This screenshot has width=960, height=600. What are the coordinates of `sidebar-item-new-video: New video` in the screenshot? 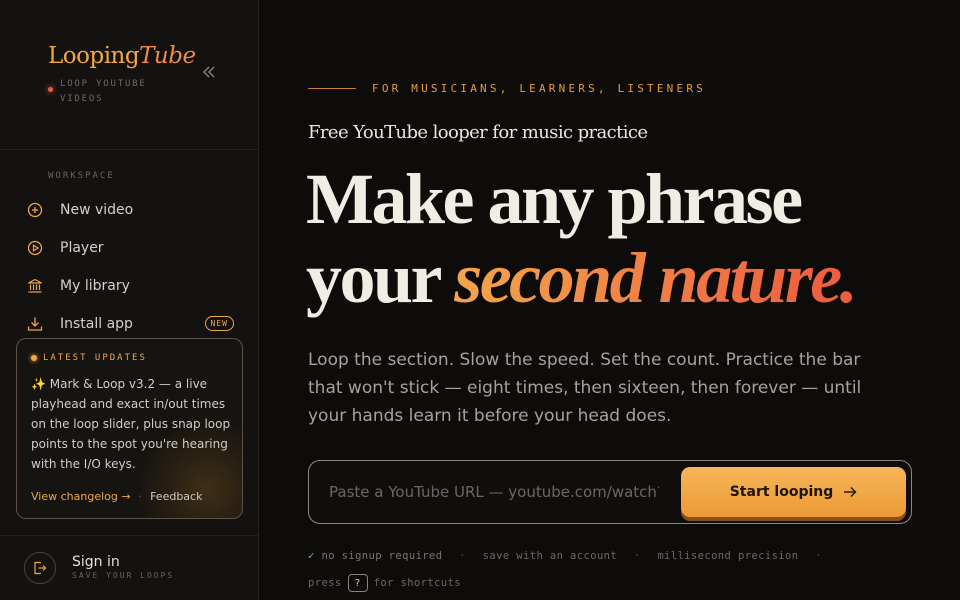 It's located at (130, 210).